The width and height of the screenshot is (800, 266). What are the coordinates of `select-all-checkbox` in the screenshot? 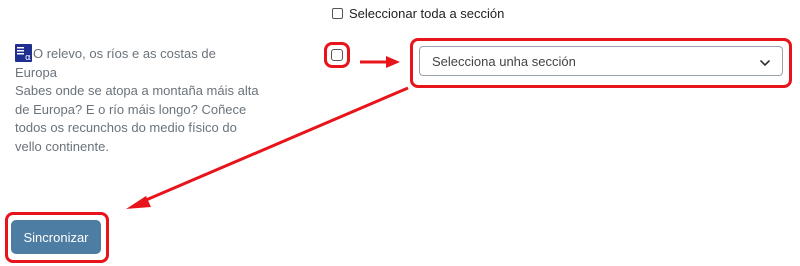 It's located at (337, 13).